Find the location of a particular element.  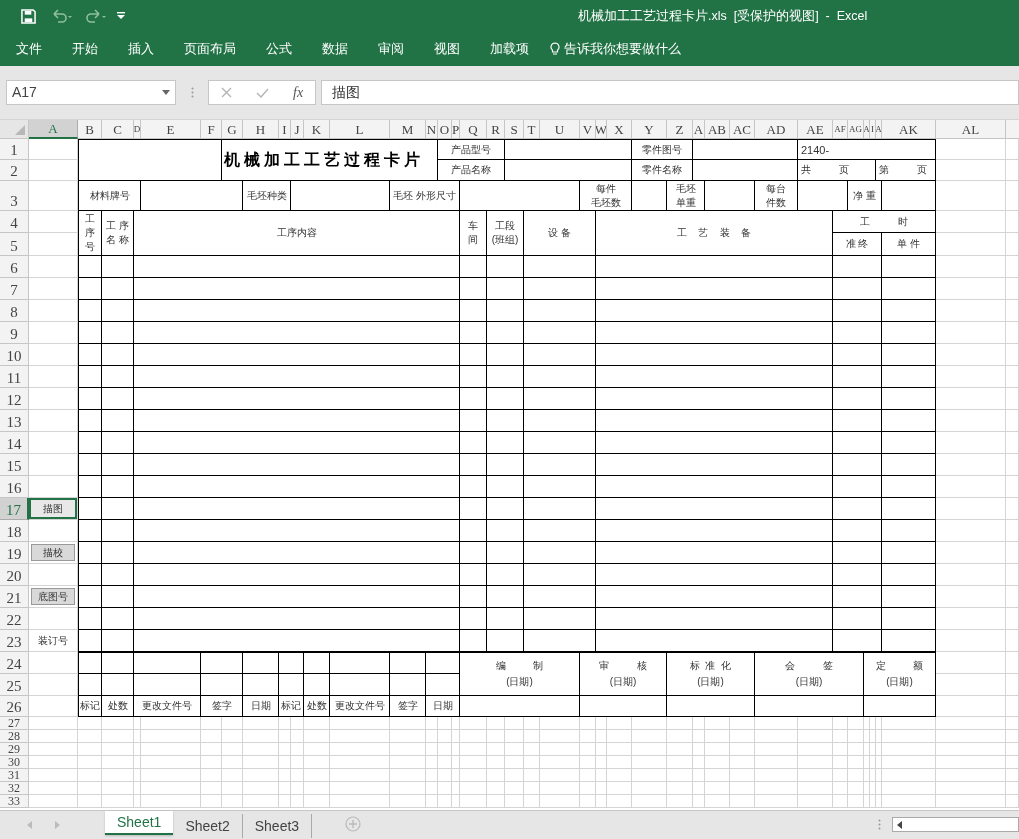

ribbon-tab: 数据 is located at coordinates (335, 49).